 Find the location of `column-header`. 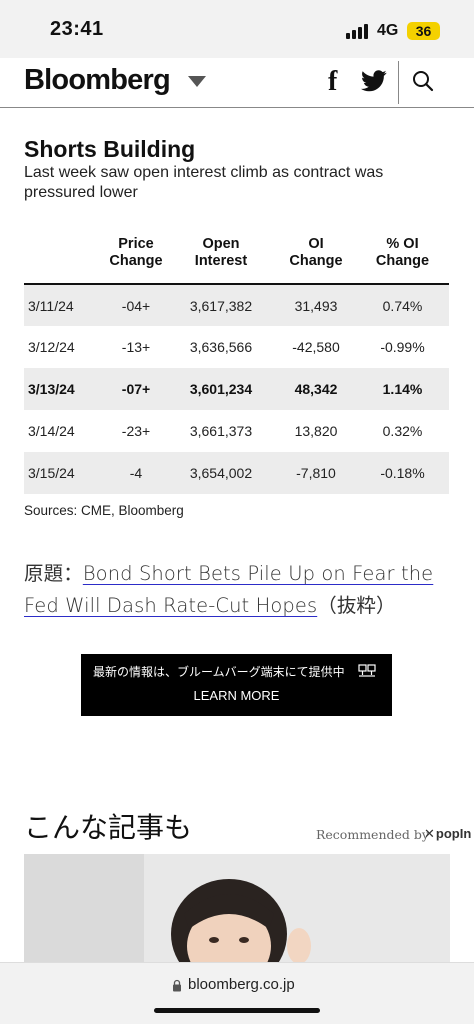

column-header is located at coordinates (65, 257).